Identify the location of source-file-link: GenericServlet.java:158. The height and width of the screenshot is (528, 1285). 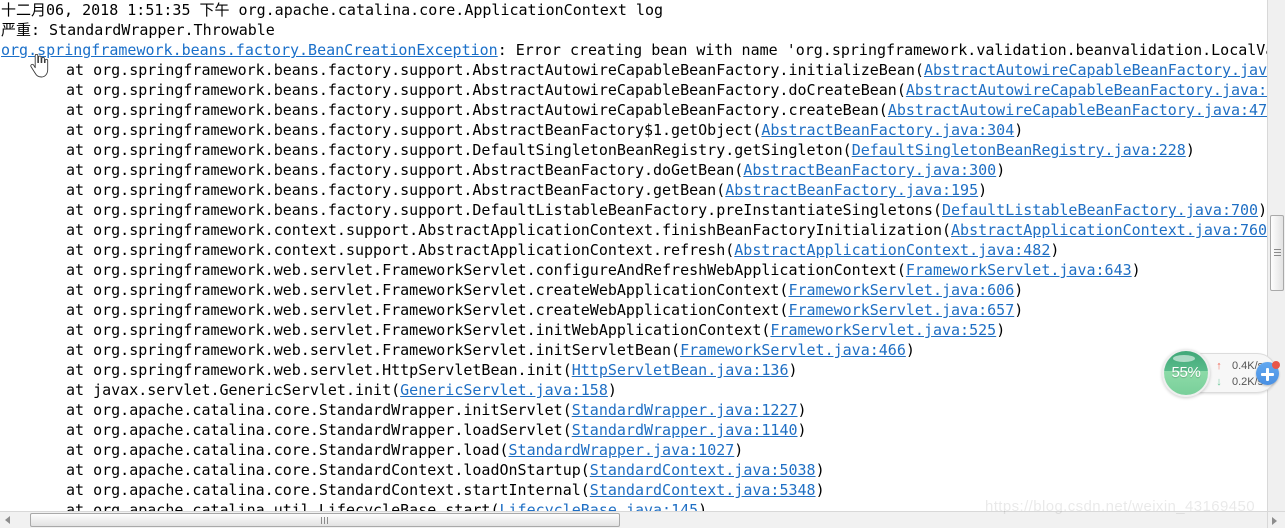
(504, 390).